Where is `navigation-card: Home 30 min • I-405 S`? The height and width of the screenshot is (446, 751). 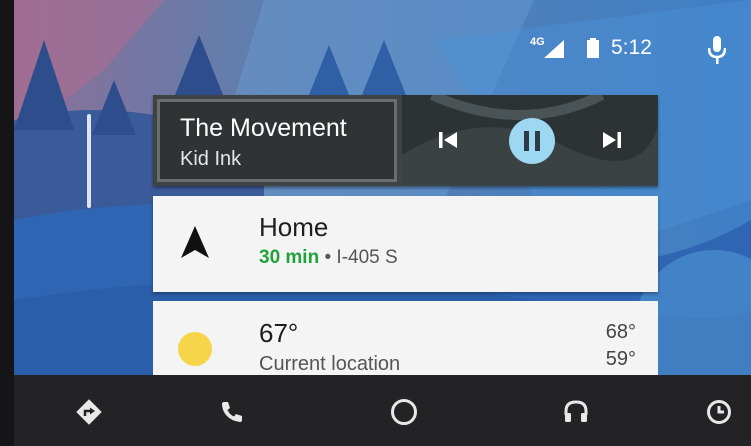
navigation-card: Home 30 min • I-405 S is located at coordinates (405, 244).